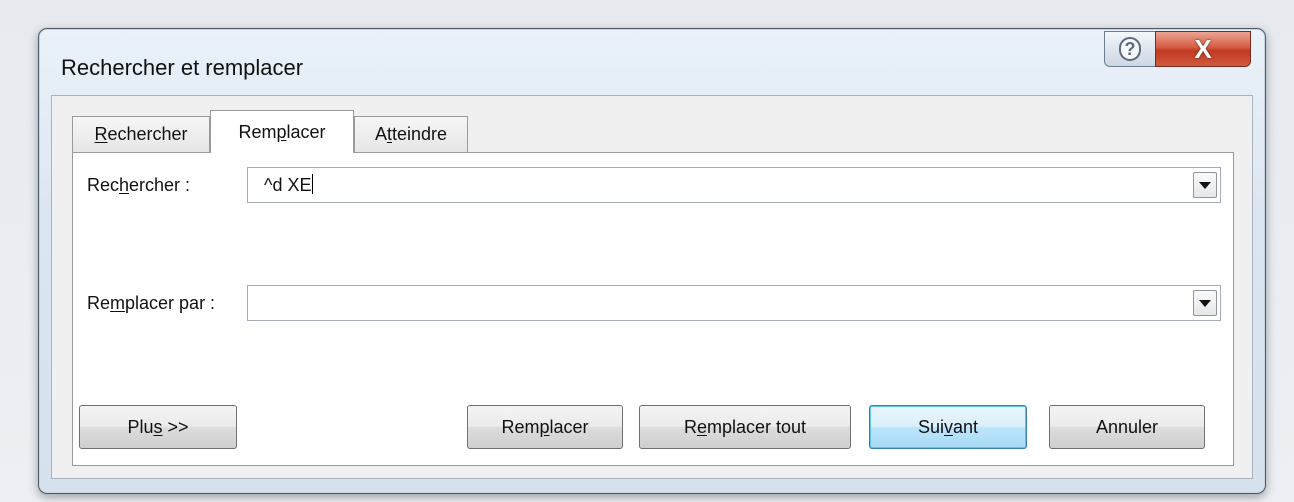 The image size is (1294, 502). I want to click on help-button: ?, so click(1130, 49).